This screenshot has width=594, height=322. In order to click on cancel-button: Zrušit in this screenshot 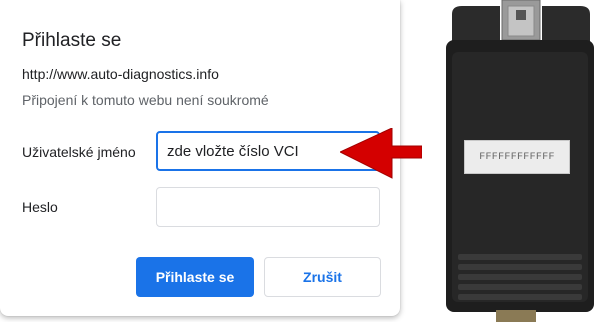, I will do `click(322, 277)`.